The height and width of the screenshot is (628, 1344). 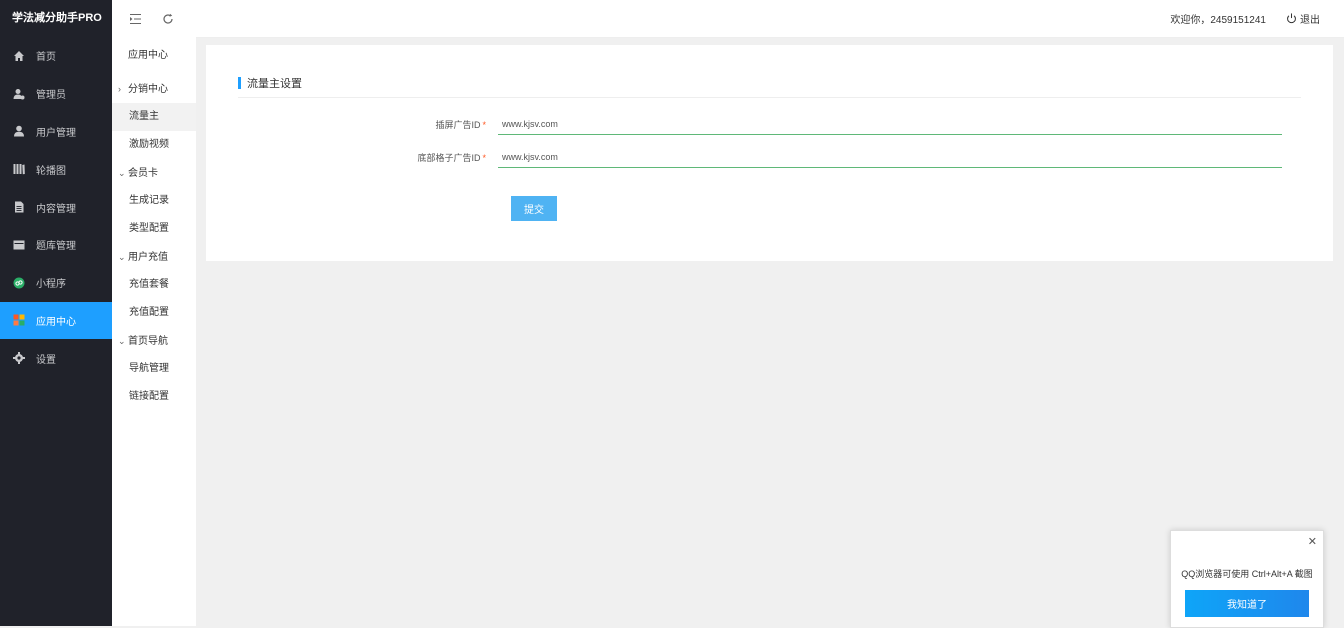 I want to click on sidebar-item-label: 应用中心, so click(x=56, y=320).